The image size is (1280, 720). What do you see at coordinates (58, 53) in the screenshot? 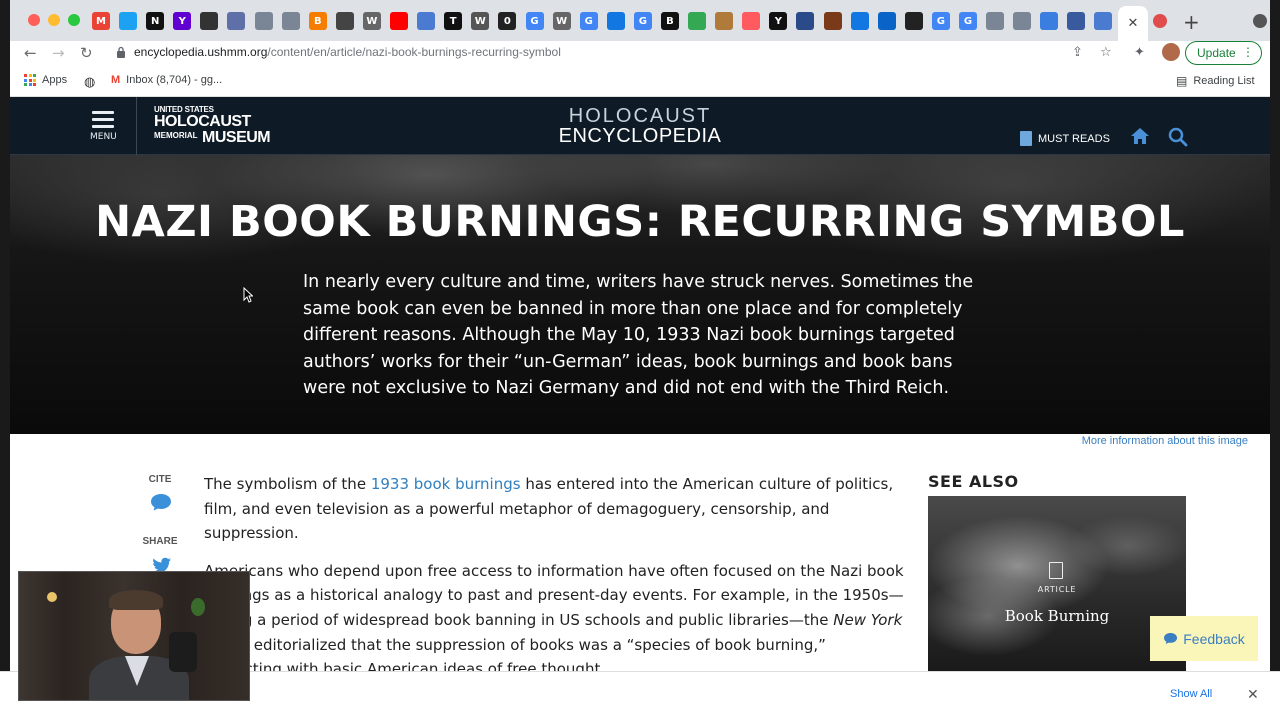
I see `forward-button: →` at bounding box center [58, 53].